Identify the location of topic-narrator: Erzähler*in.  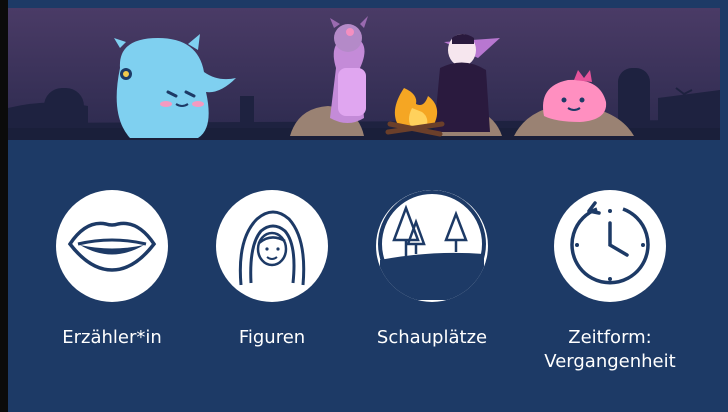
(112, 290).